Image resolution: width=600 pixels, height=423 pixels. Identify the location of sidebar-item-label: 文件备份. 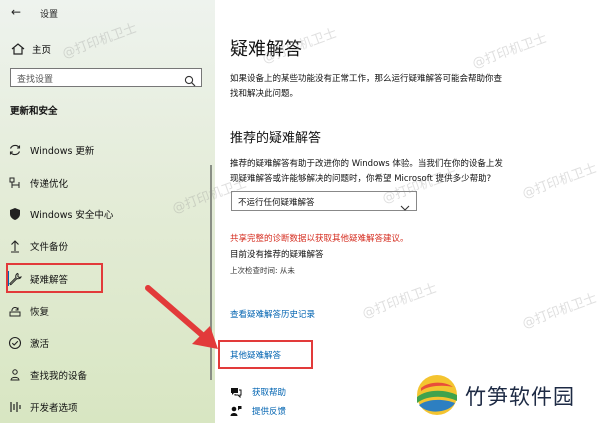
(49, 247).